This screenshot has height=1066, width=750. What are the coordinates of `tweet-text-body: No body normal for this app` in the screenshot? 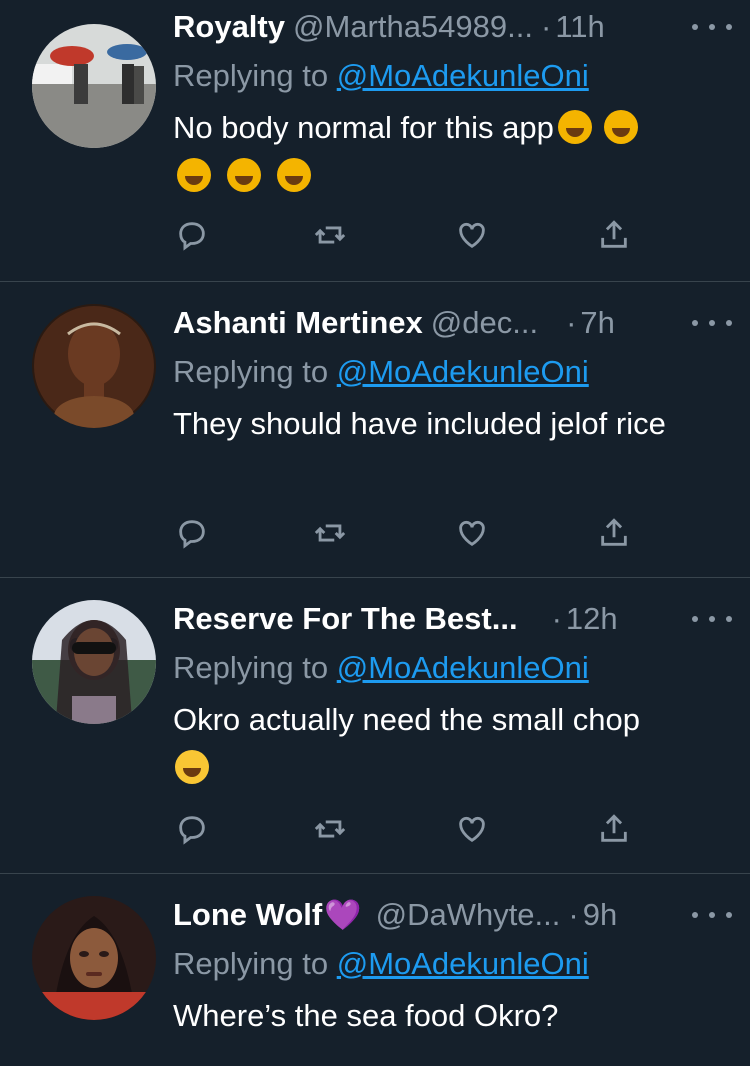 It's located at (363, 127).